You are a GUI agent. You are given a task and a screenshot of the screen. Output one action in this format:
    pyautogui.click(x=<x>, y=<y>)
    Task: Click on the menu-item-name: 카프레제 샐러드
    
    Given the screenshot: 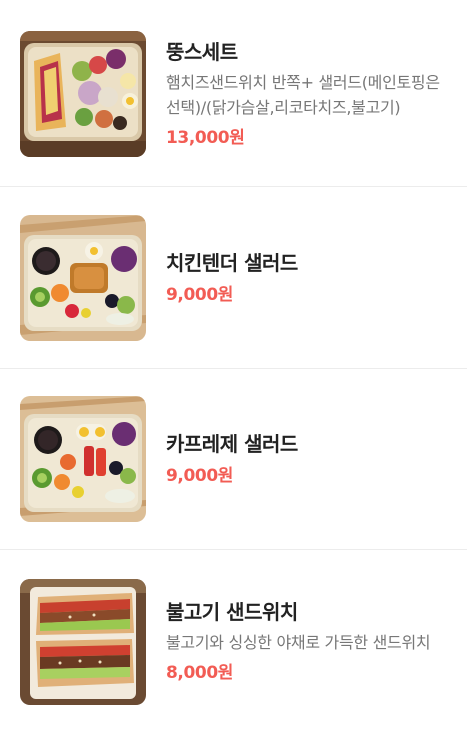 What is the action you would take?
    pyautogui.click(x=232, y=444)
    